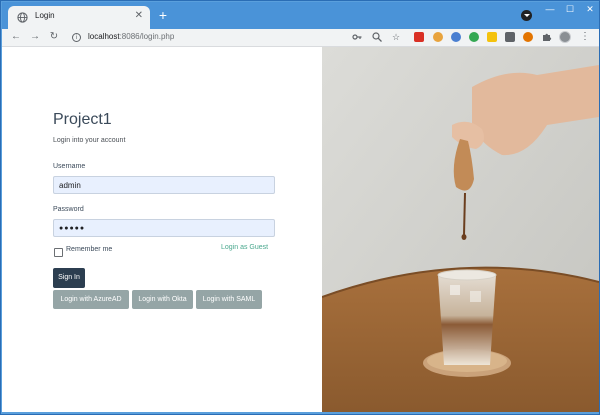 The height and width of the screenshot is (415, 600). I want to click on close-tab-icon: ✕, so click(139, 16).